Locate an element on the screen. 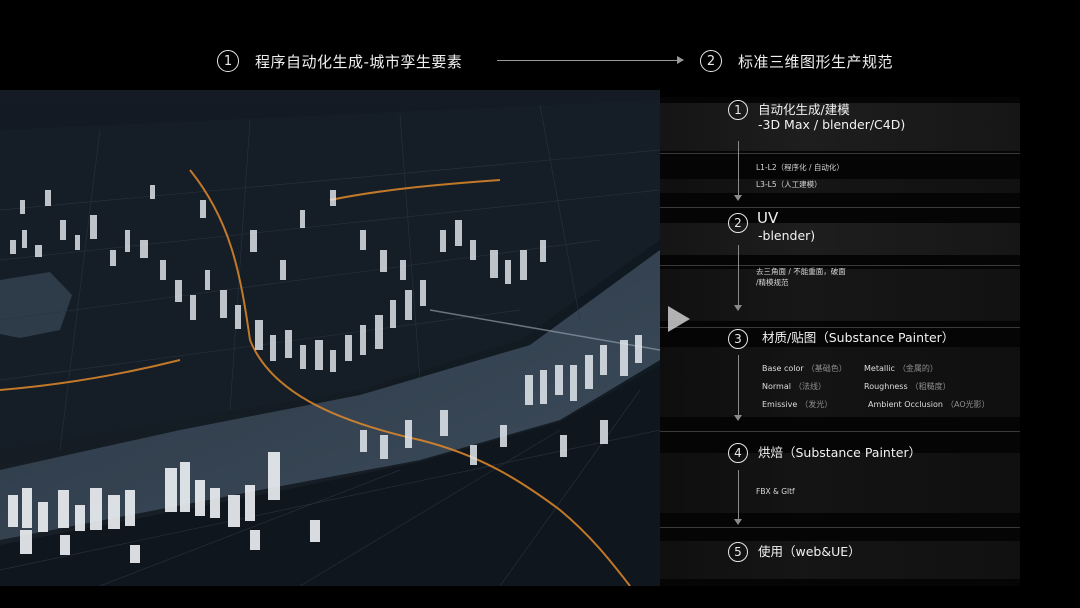 This screenshot has width=1080, height=608. step-1-title: 自动化生成/建模 is located at coordinates (804, 109).